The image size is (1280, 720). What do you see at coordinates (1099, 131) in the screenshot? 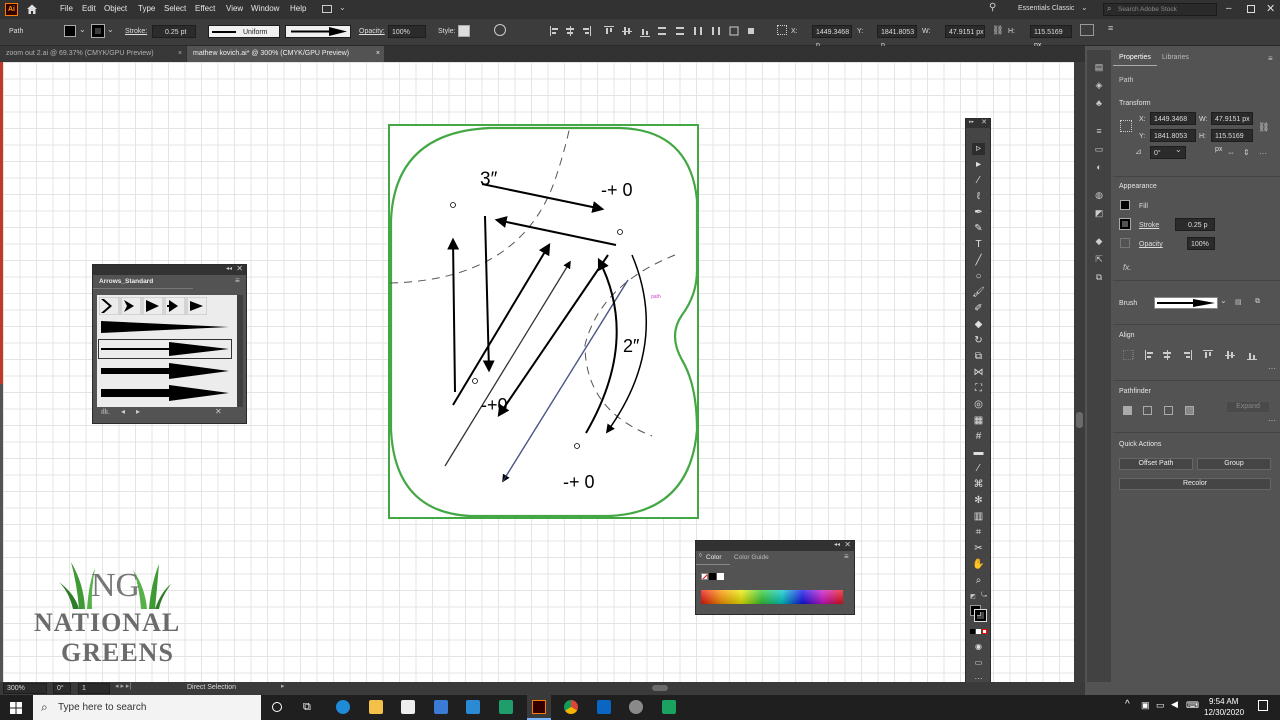
I see `stroke-panel-icon: ≡` at bounding box center [1099, 131].